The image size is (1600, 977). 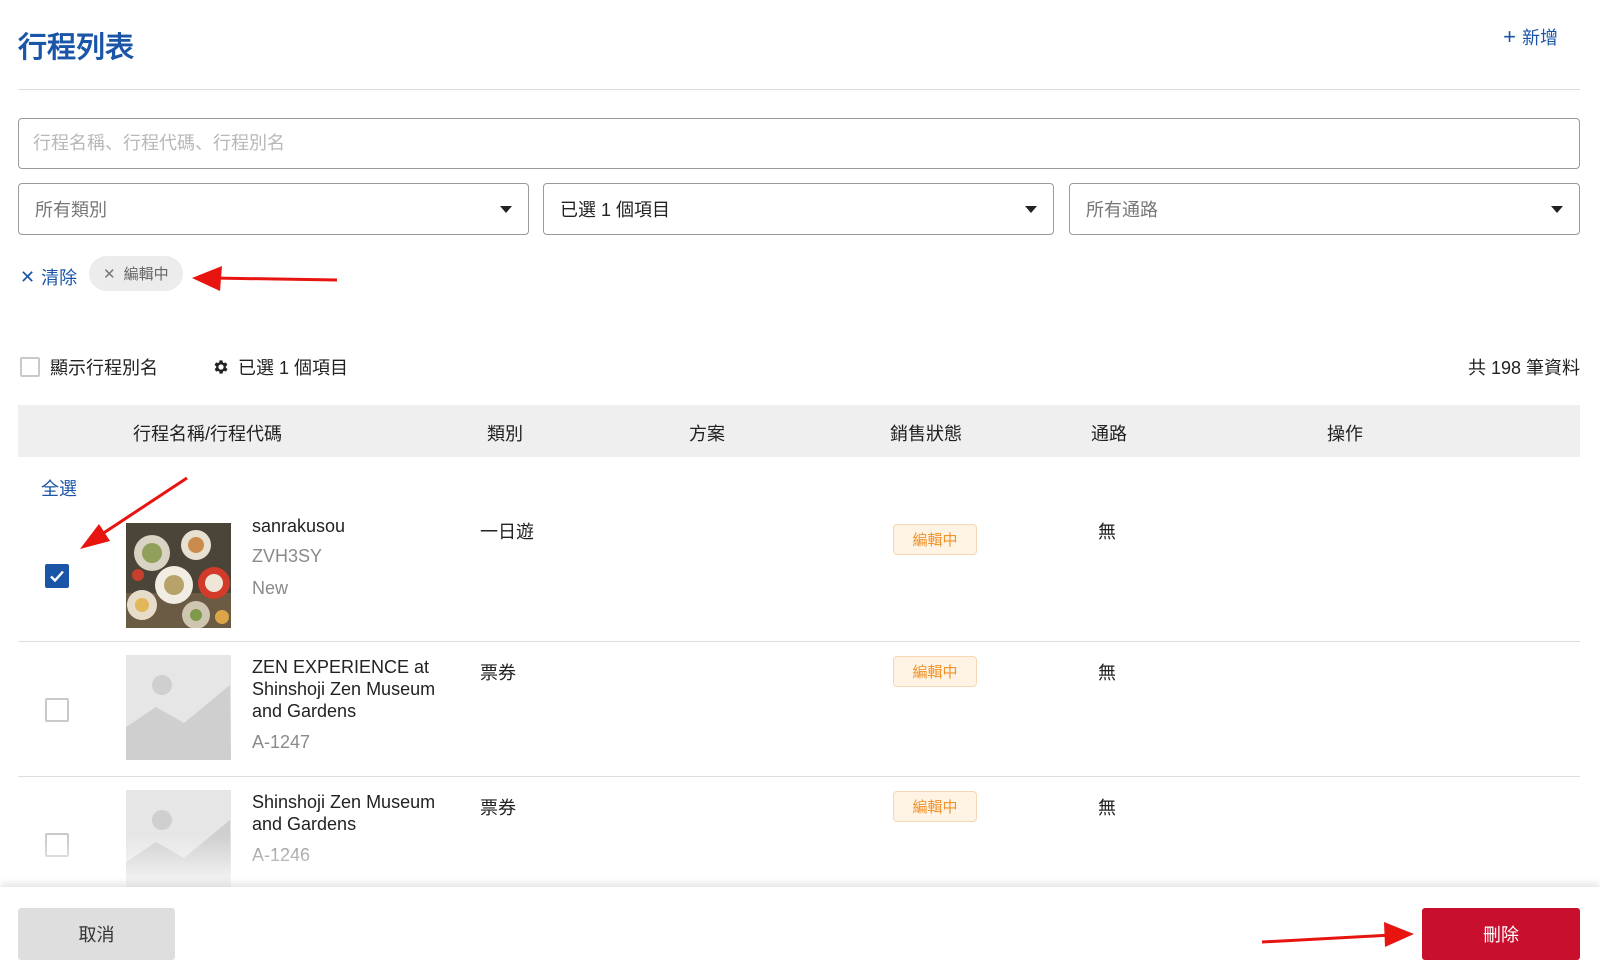 I want to click on column-header-channel: 通路, so click(x=1109, y=434).